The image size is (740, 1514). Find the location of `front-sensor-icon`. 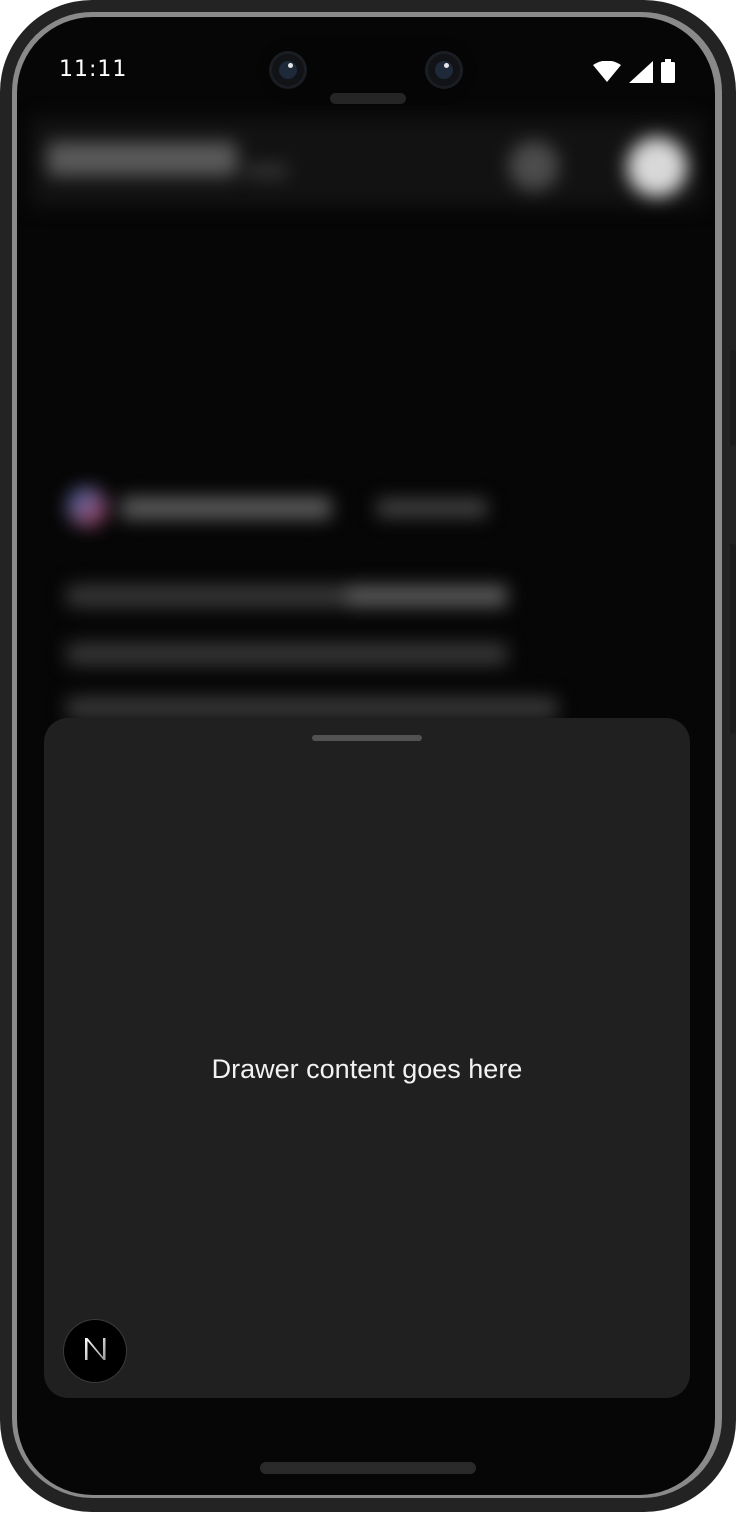

front-sensor-icon is located at coordinates (444, 70).